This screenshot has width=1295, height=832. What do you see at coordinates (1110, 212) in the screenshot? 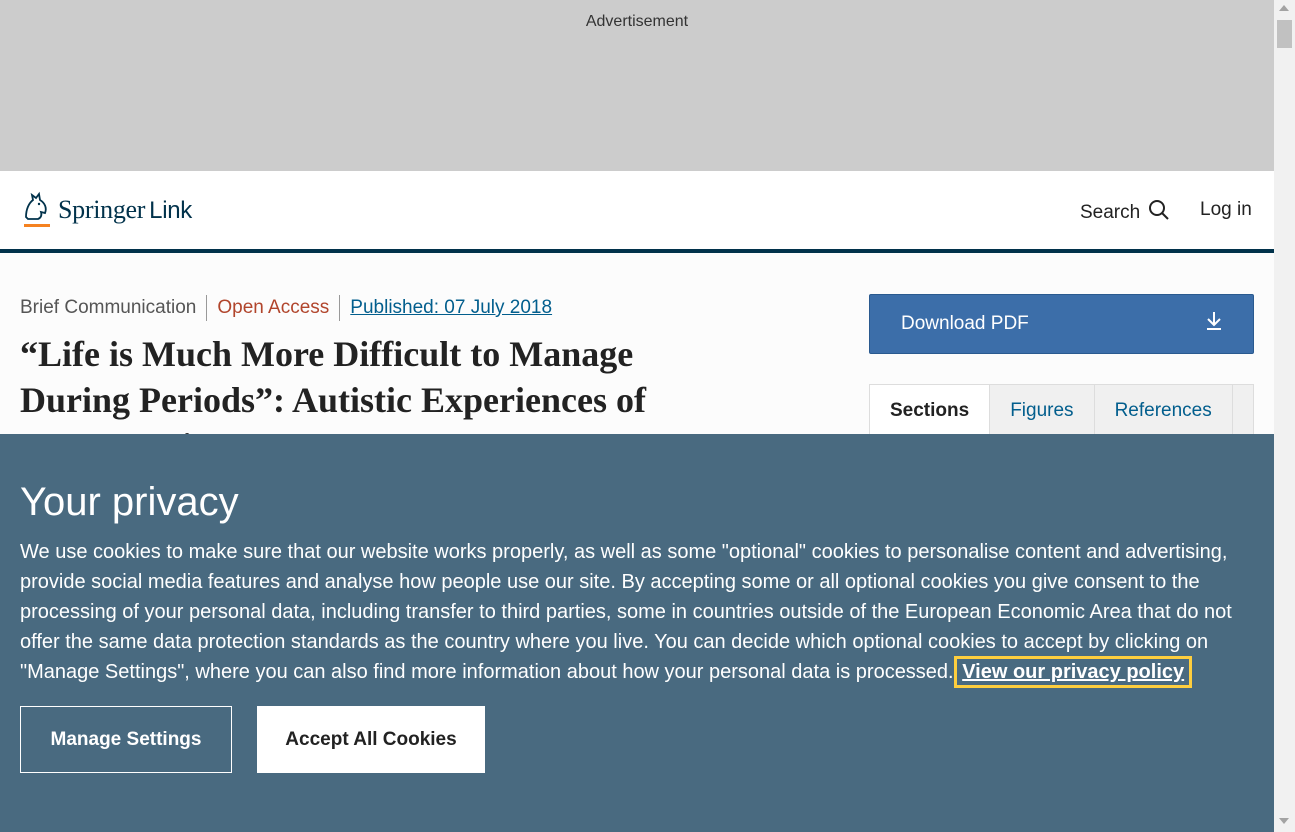
I see `search-label: Search` at bounding box center [1110, 212].